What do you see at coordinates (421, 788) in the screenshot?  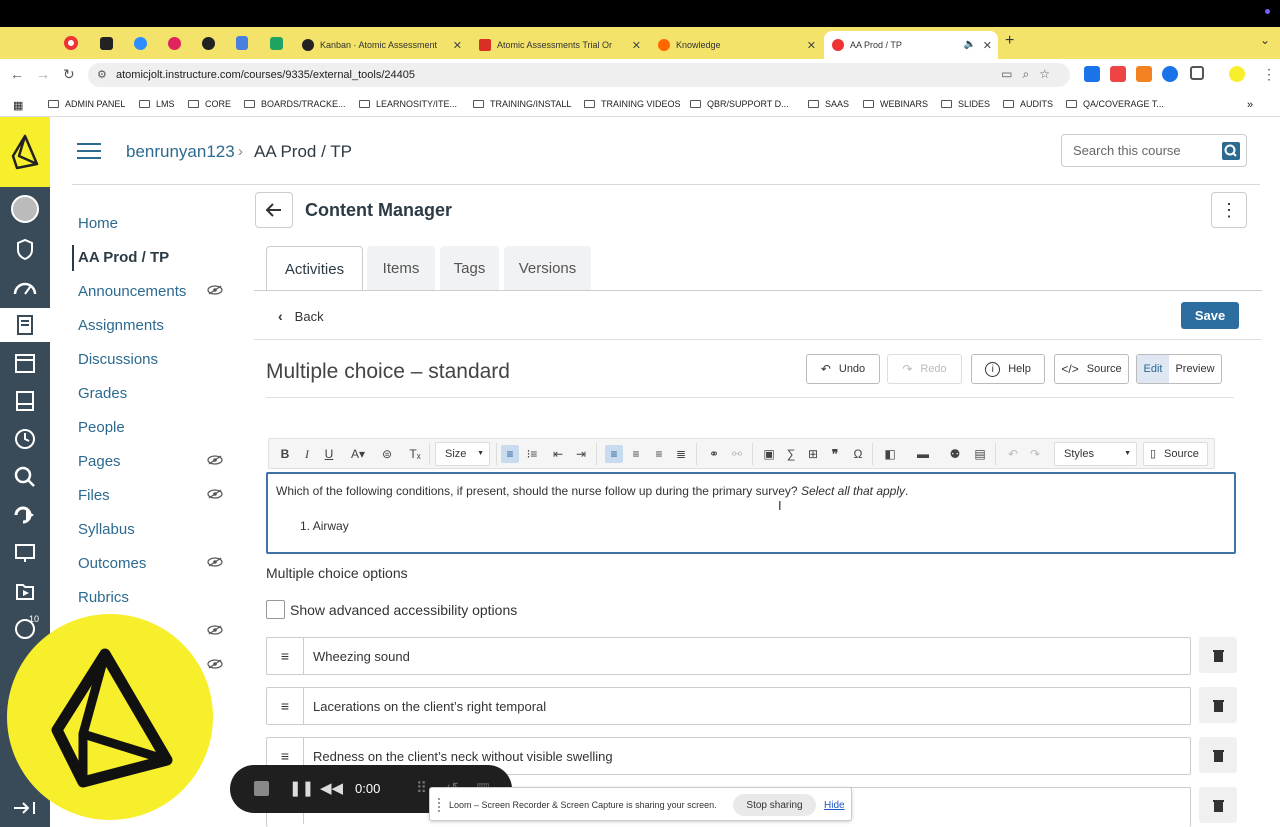 I see `drag-dots-icon: ⠿` at bounding box center [421, 788].